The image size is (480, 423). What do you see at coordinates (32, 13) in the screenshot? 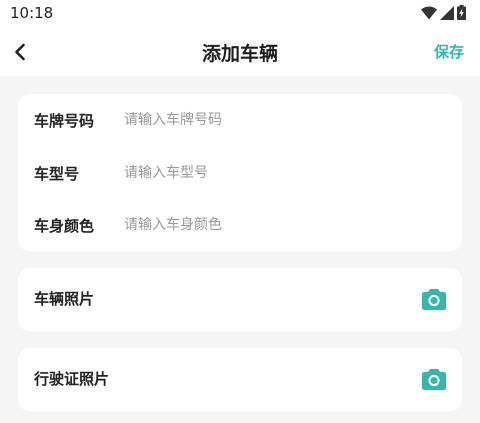
I see `status-time: 10:18` at bounding box center [32, 13].